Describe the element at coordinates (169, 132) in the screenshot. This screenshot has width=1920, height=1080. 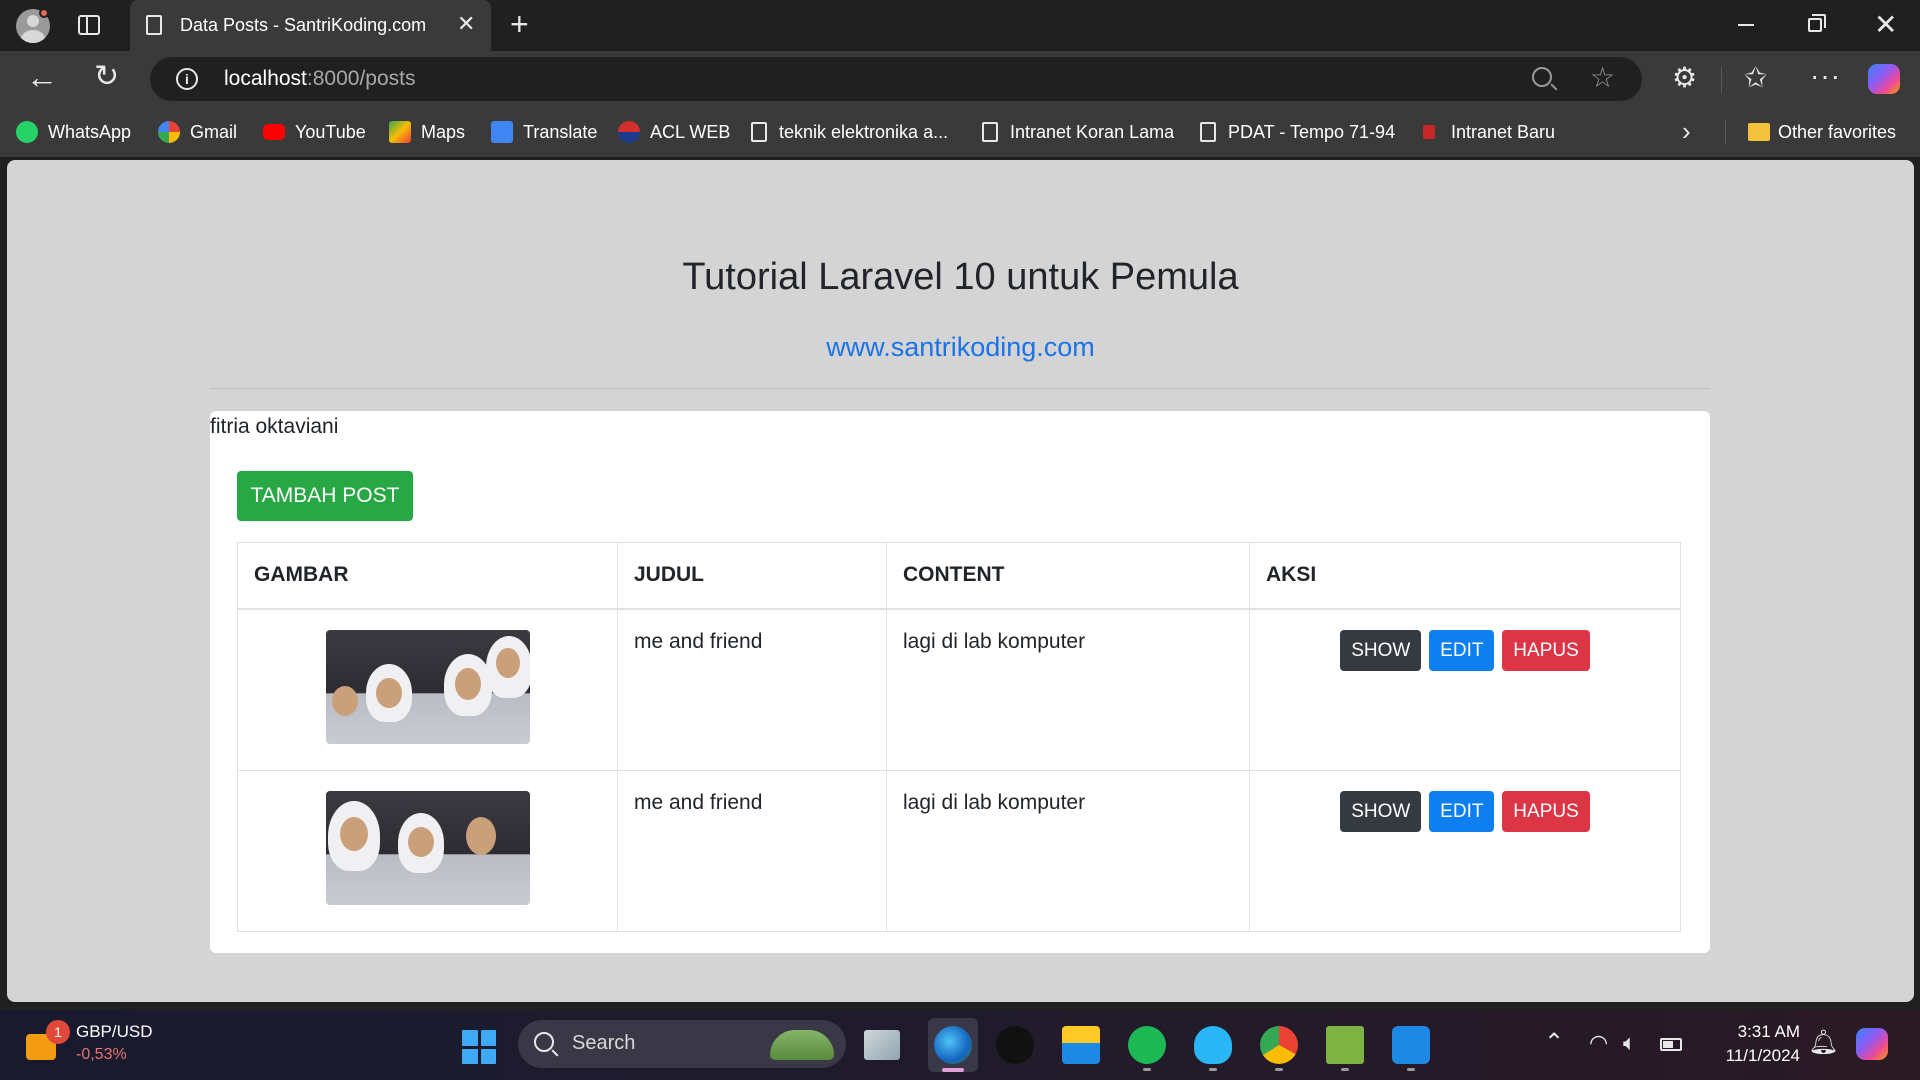
I see `google-icon` at that location.